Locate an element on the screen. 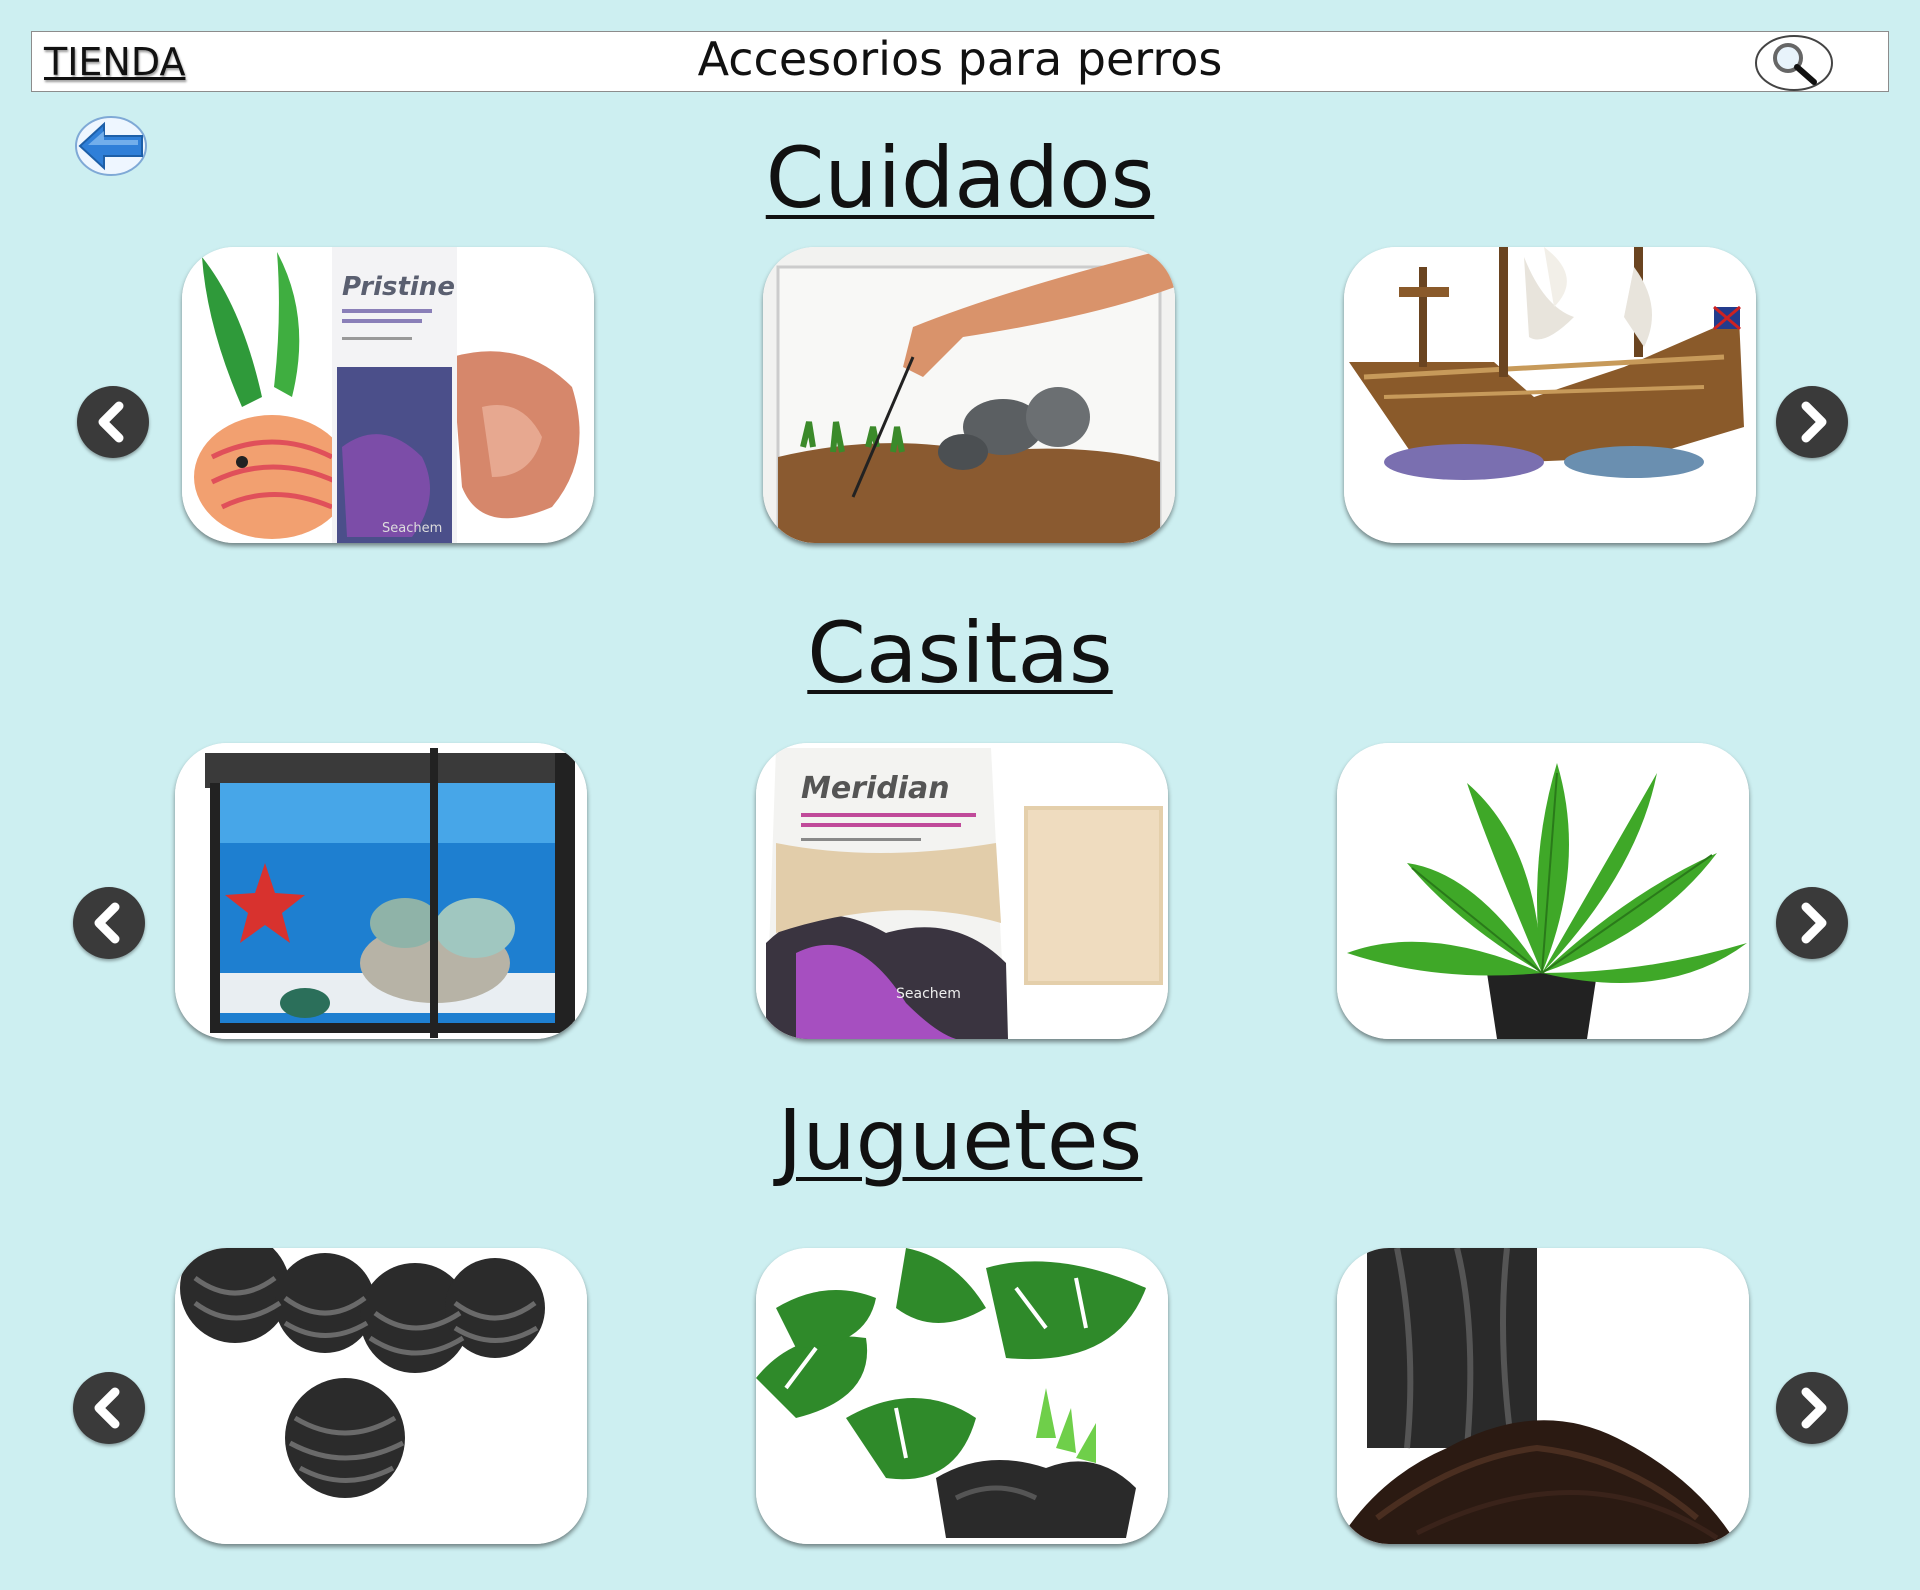  meridian-maker-text: Seachem is located at coordinates (928, 994).